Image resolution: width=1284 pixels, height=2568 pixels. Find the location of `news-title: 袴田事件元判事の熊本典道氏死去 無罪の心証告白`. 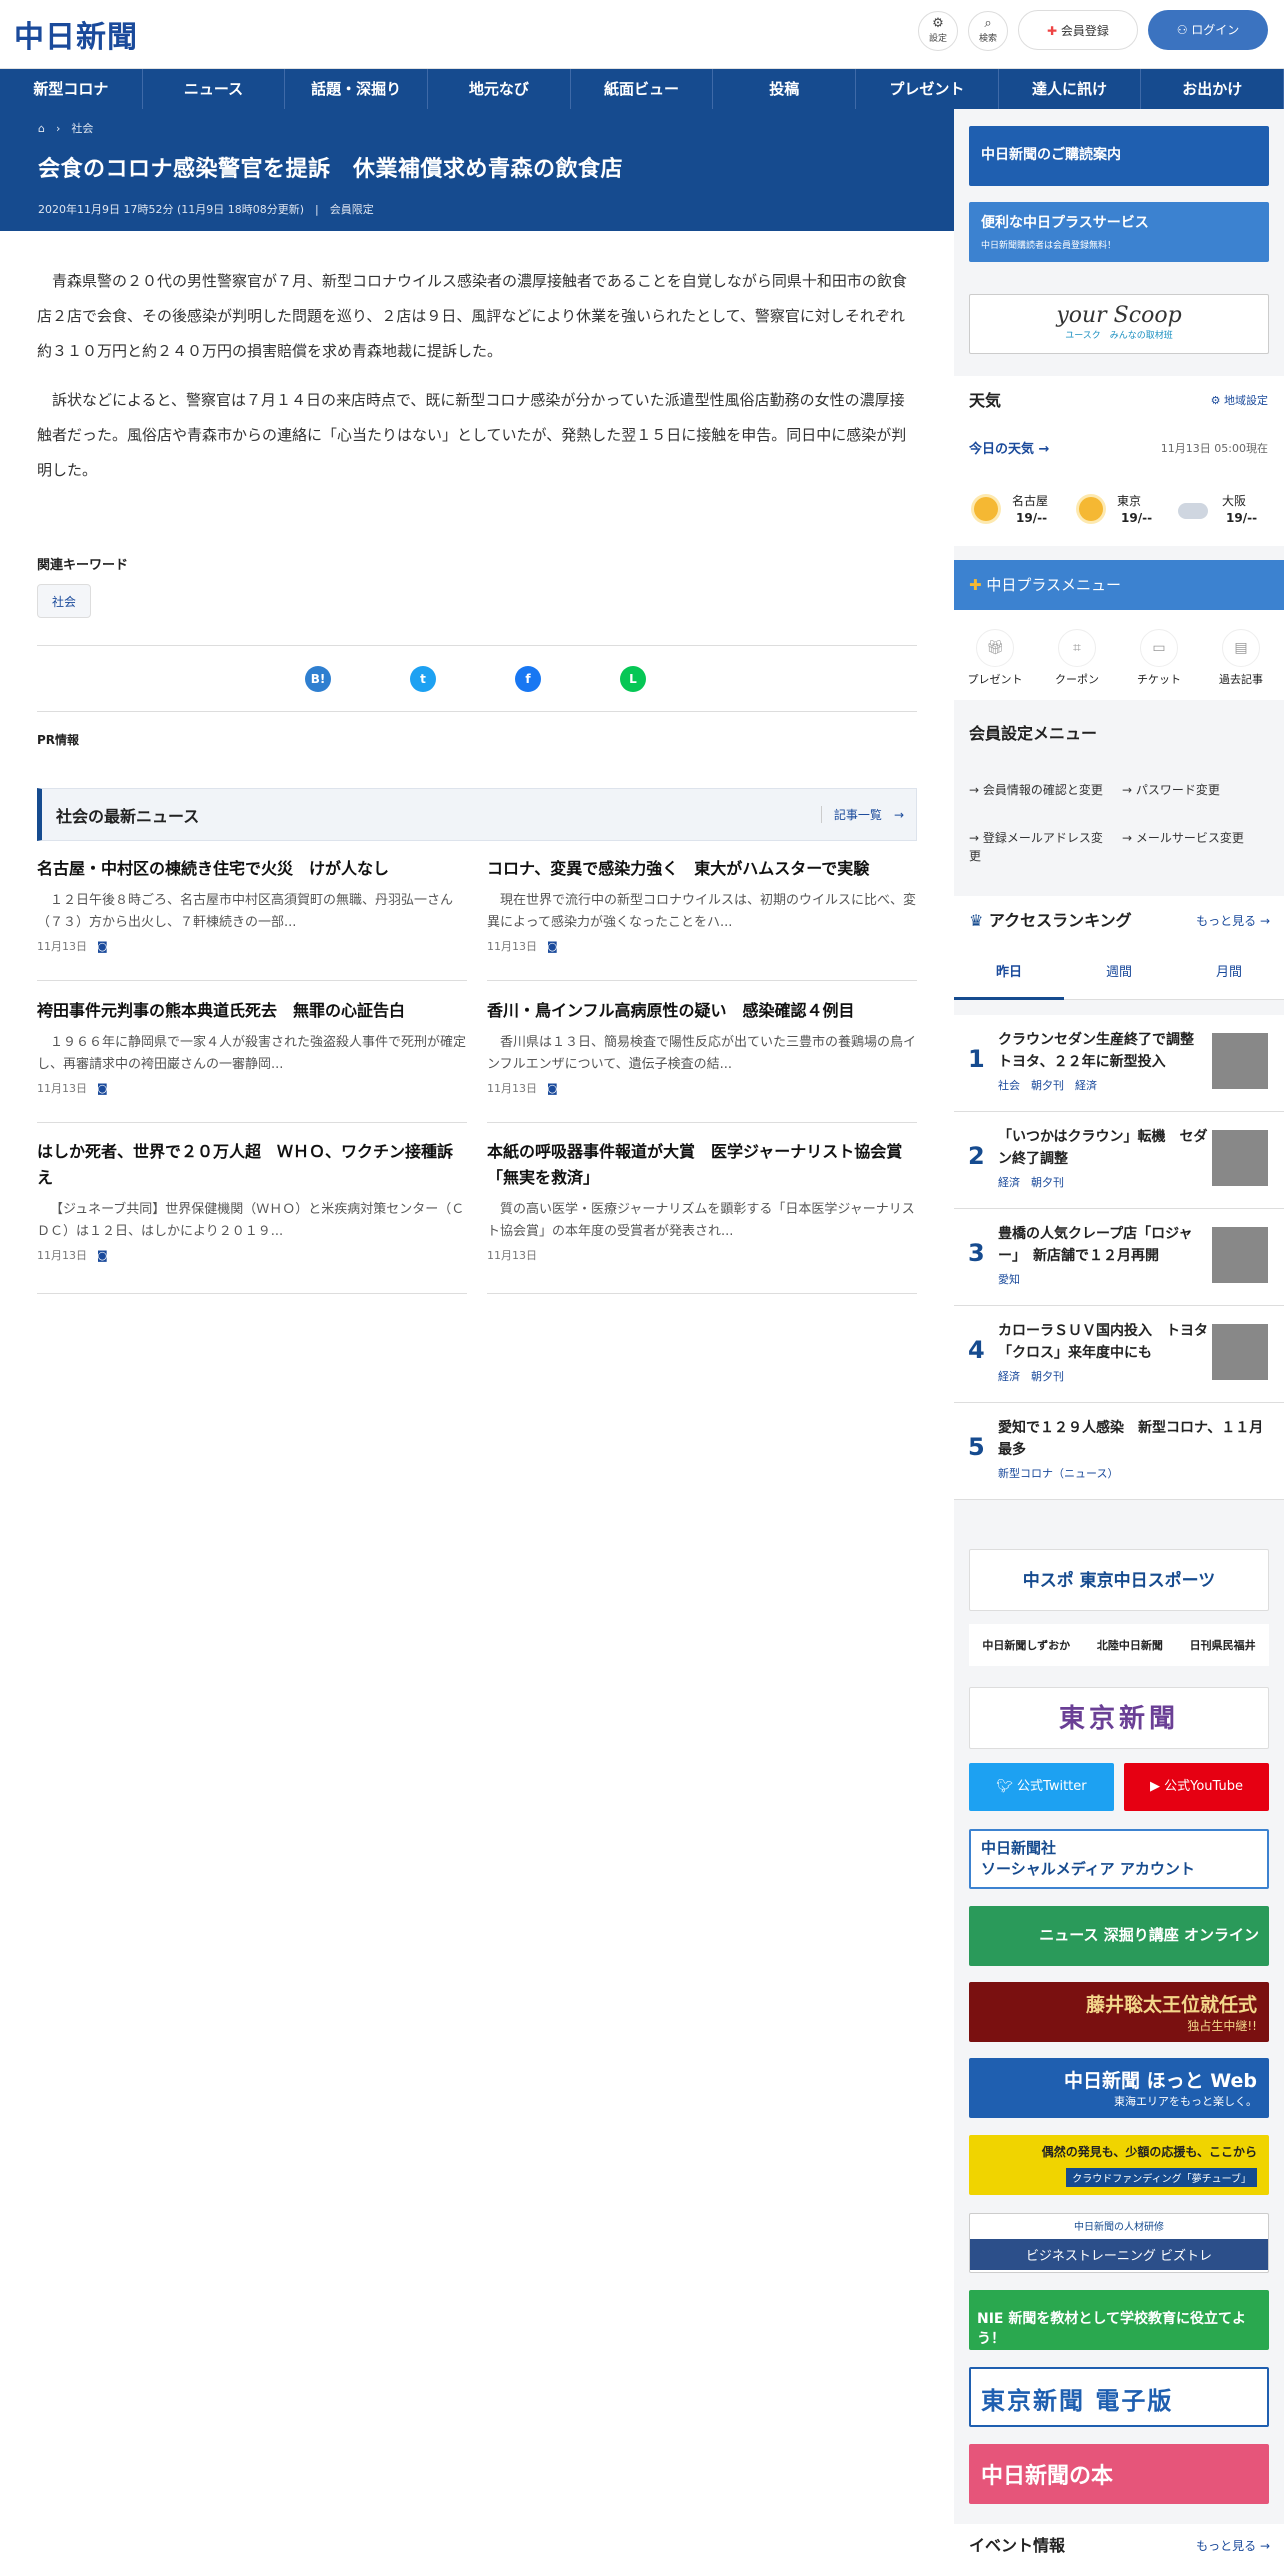

news-title: 袴田事件元判事の熊本典道氏死去 無罪の心証告白 is located at coordinates (252, 1011).